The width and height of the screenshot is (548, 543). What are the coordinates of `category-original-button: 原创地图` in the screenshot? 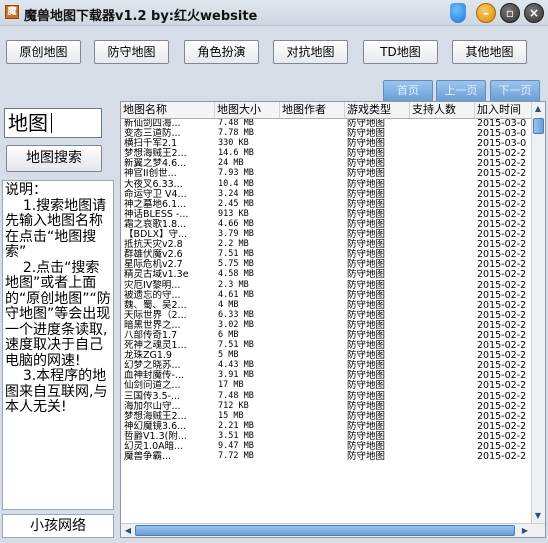 It's located at (43, 52).